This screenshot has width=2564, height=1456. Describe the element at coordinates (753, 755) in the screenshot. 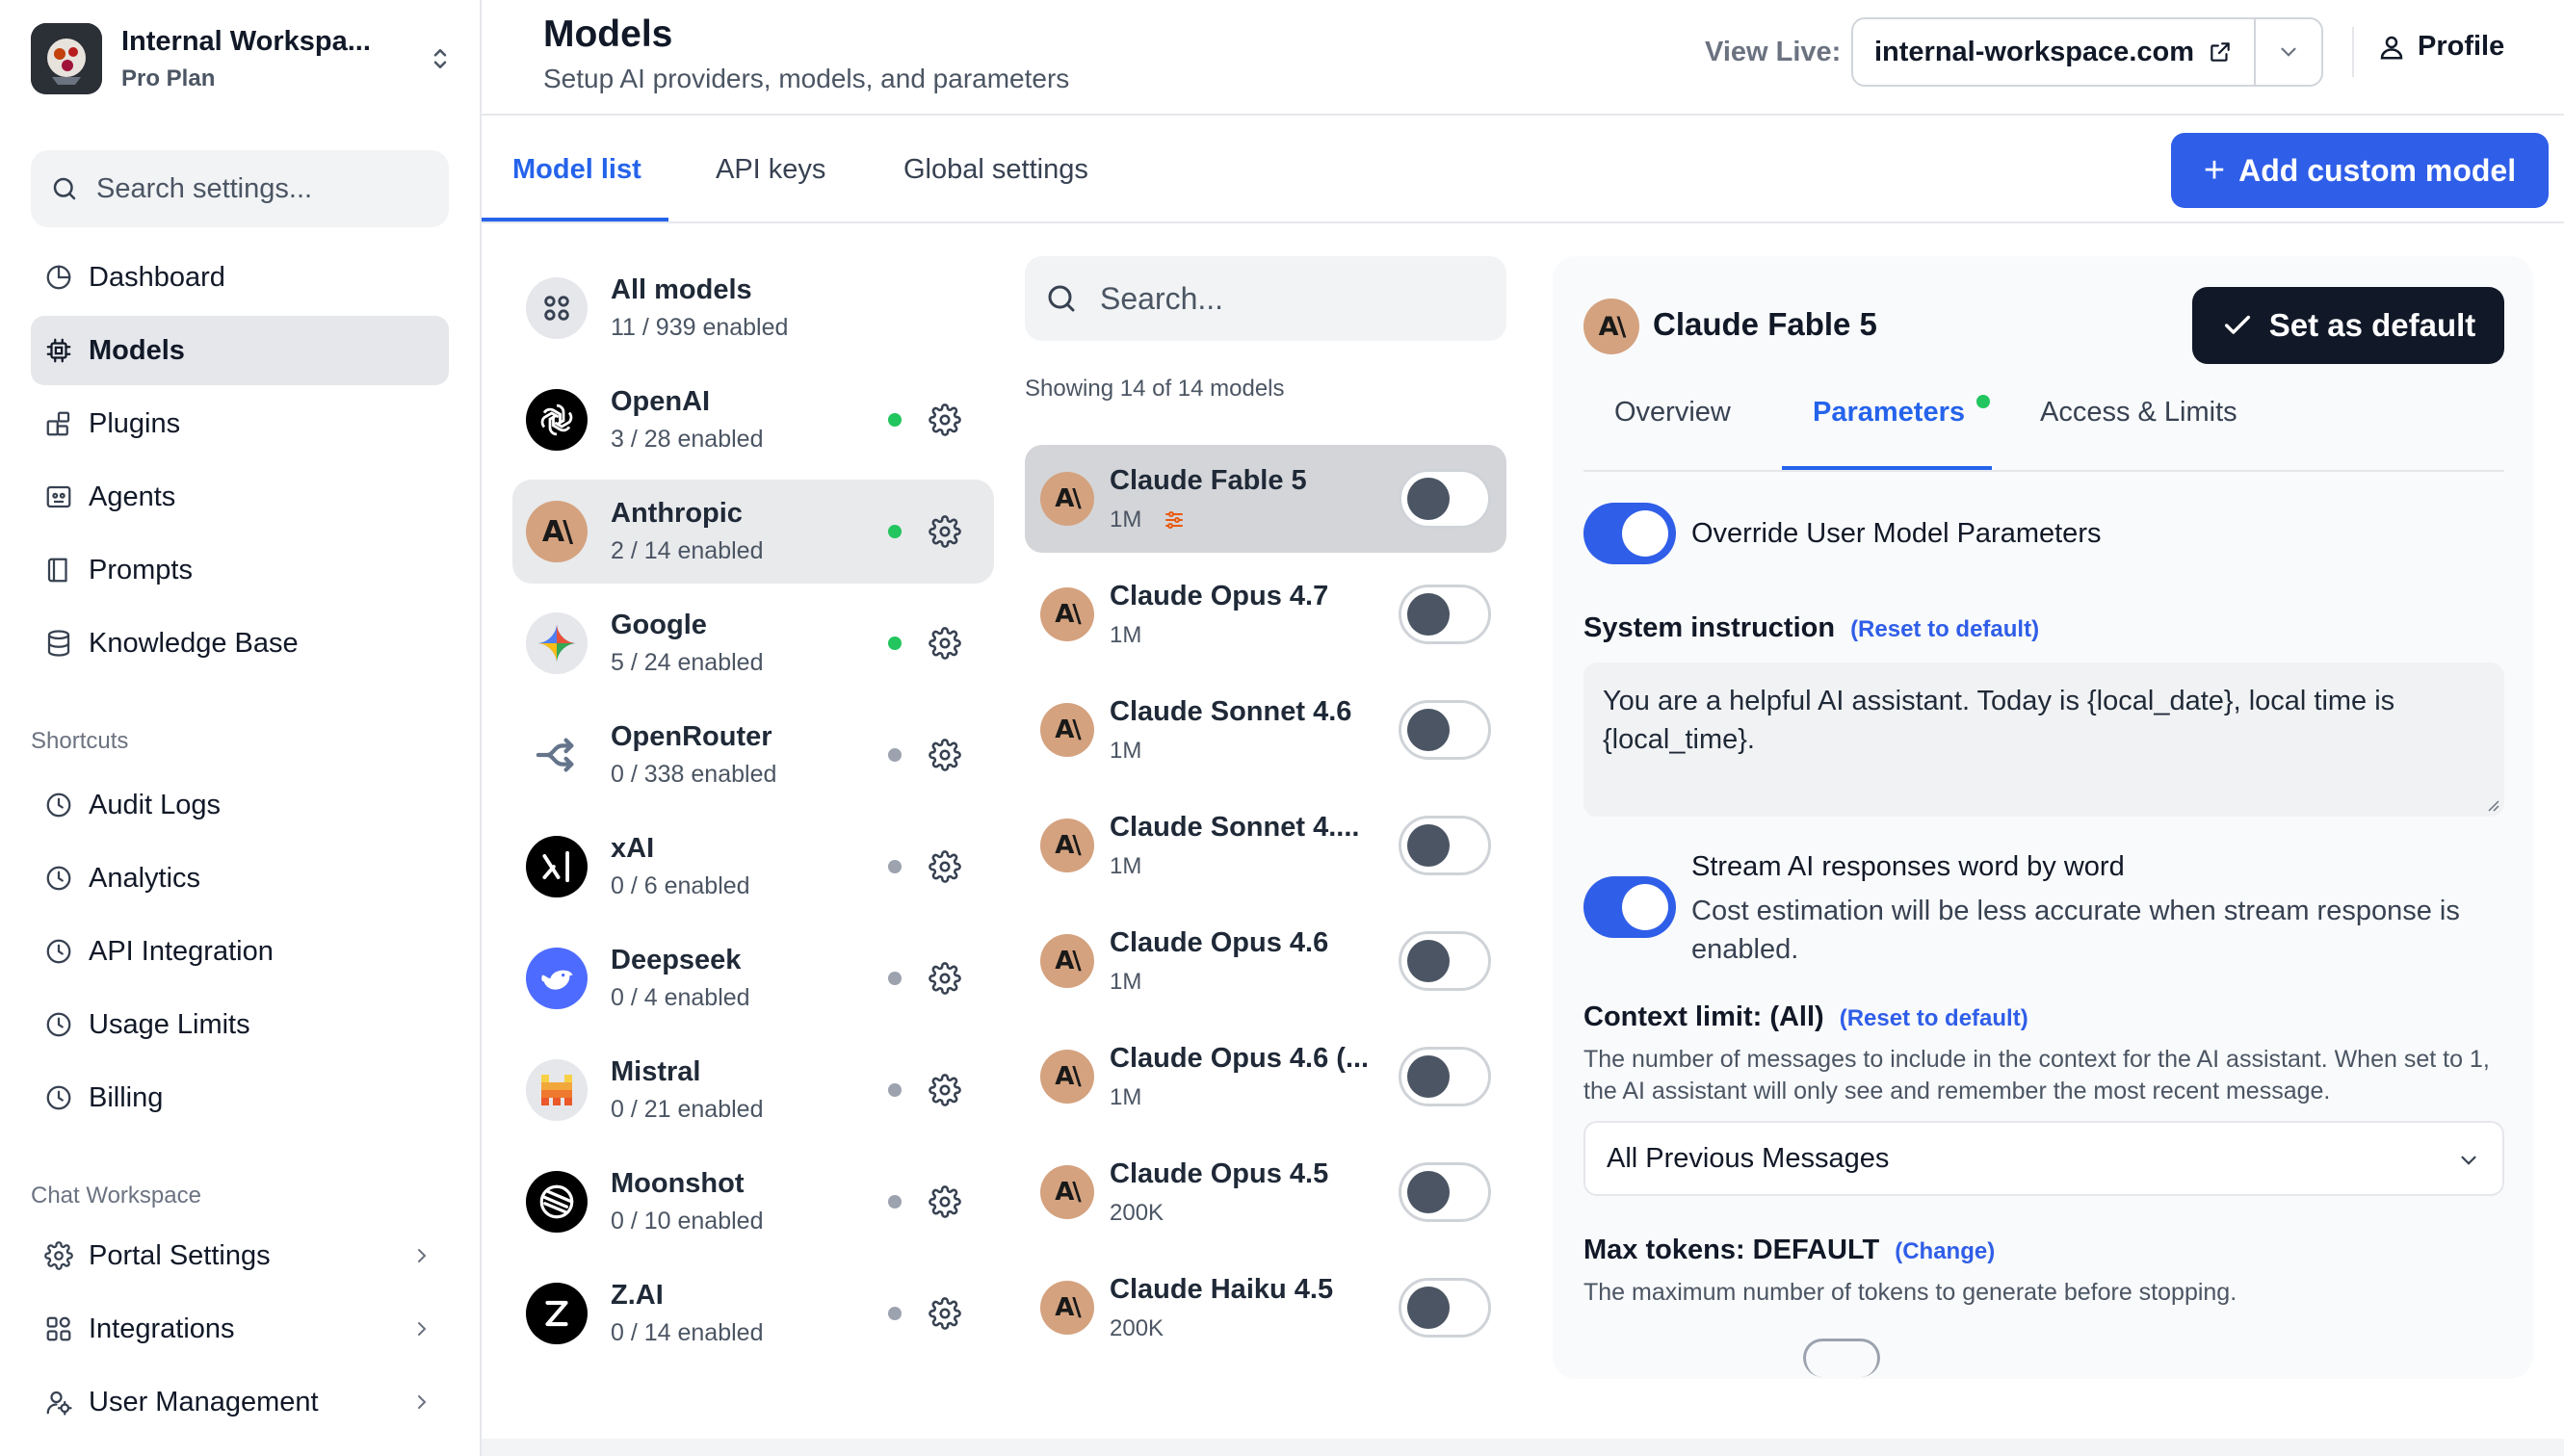

I see `provider-openrouter: OpenRouter 0 / 338 enabled` at that location.